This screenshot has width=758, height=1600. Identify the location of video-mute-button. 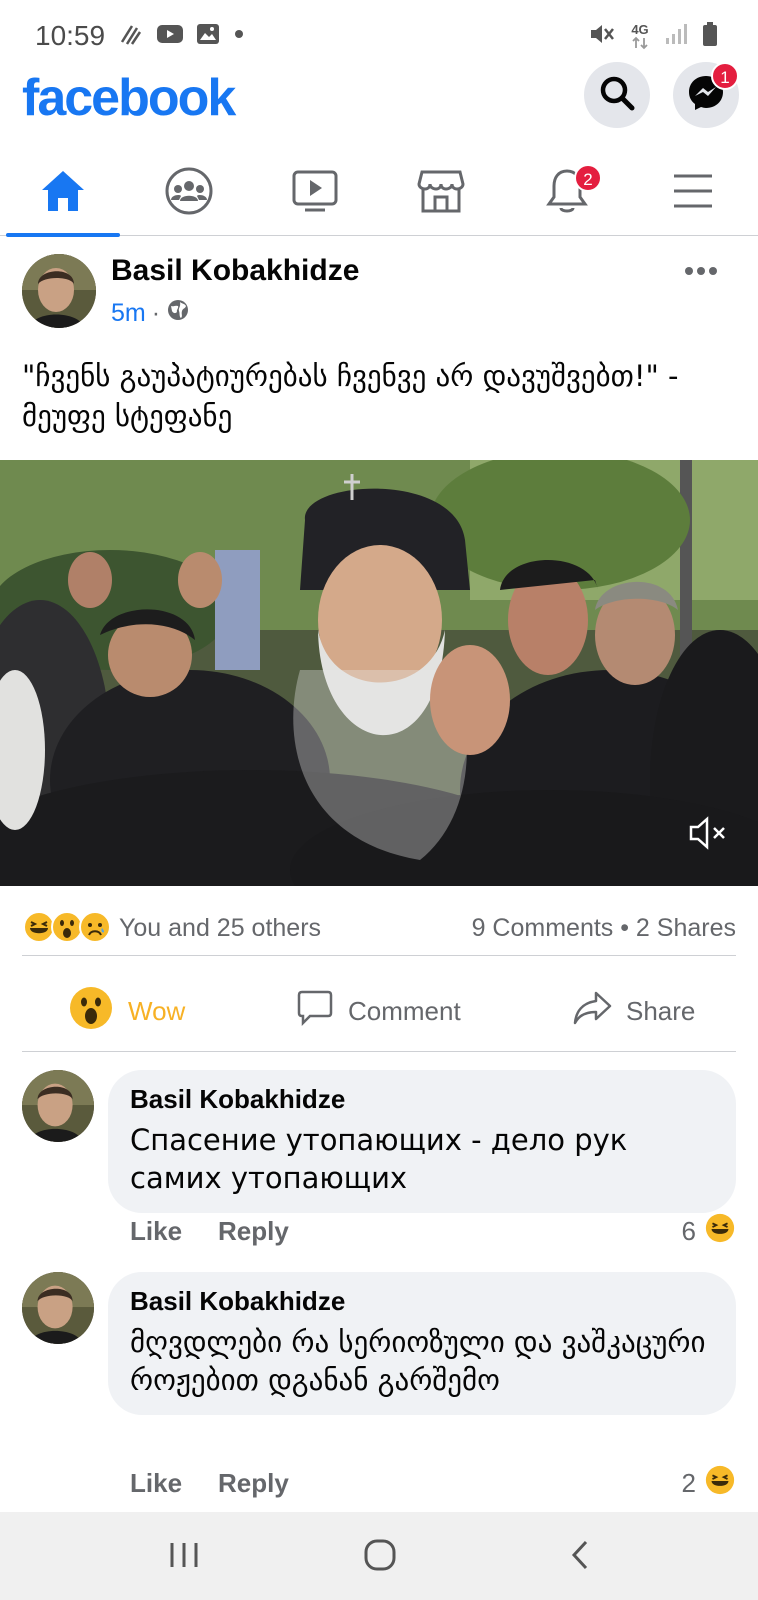
(708, 835).